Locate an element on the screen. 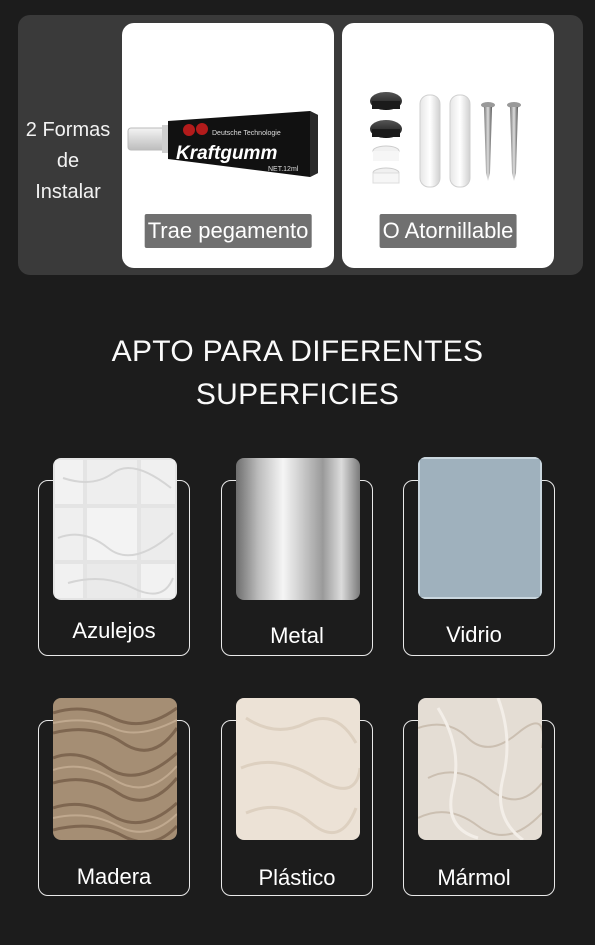 Image resolution: width=595 pixels, height=945 pixels. screw-caption: O Atornillable is located at coordinates (448, 231).